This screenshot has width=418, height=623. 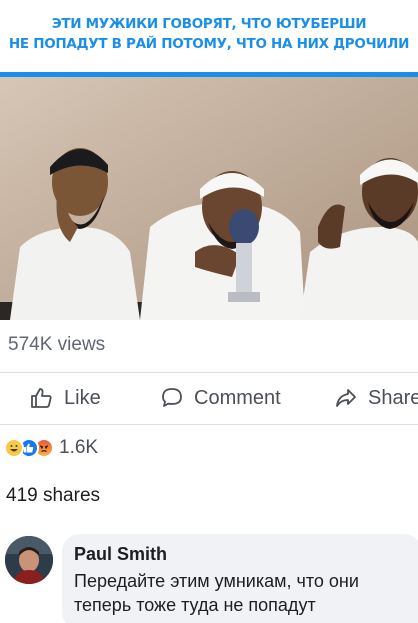 What do you see at coordinates (79, 447) in the screenshot?
I see `reaction-count: 1.6K` at bounding box center [79, 447].